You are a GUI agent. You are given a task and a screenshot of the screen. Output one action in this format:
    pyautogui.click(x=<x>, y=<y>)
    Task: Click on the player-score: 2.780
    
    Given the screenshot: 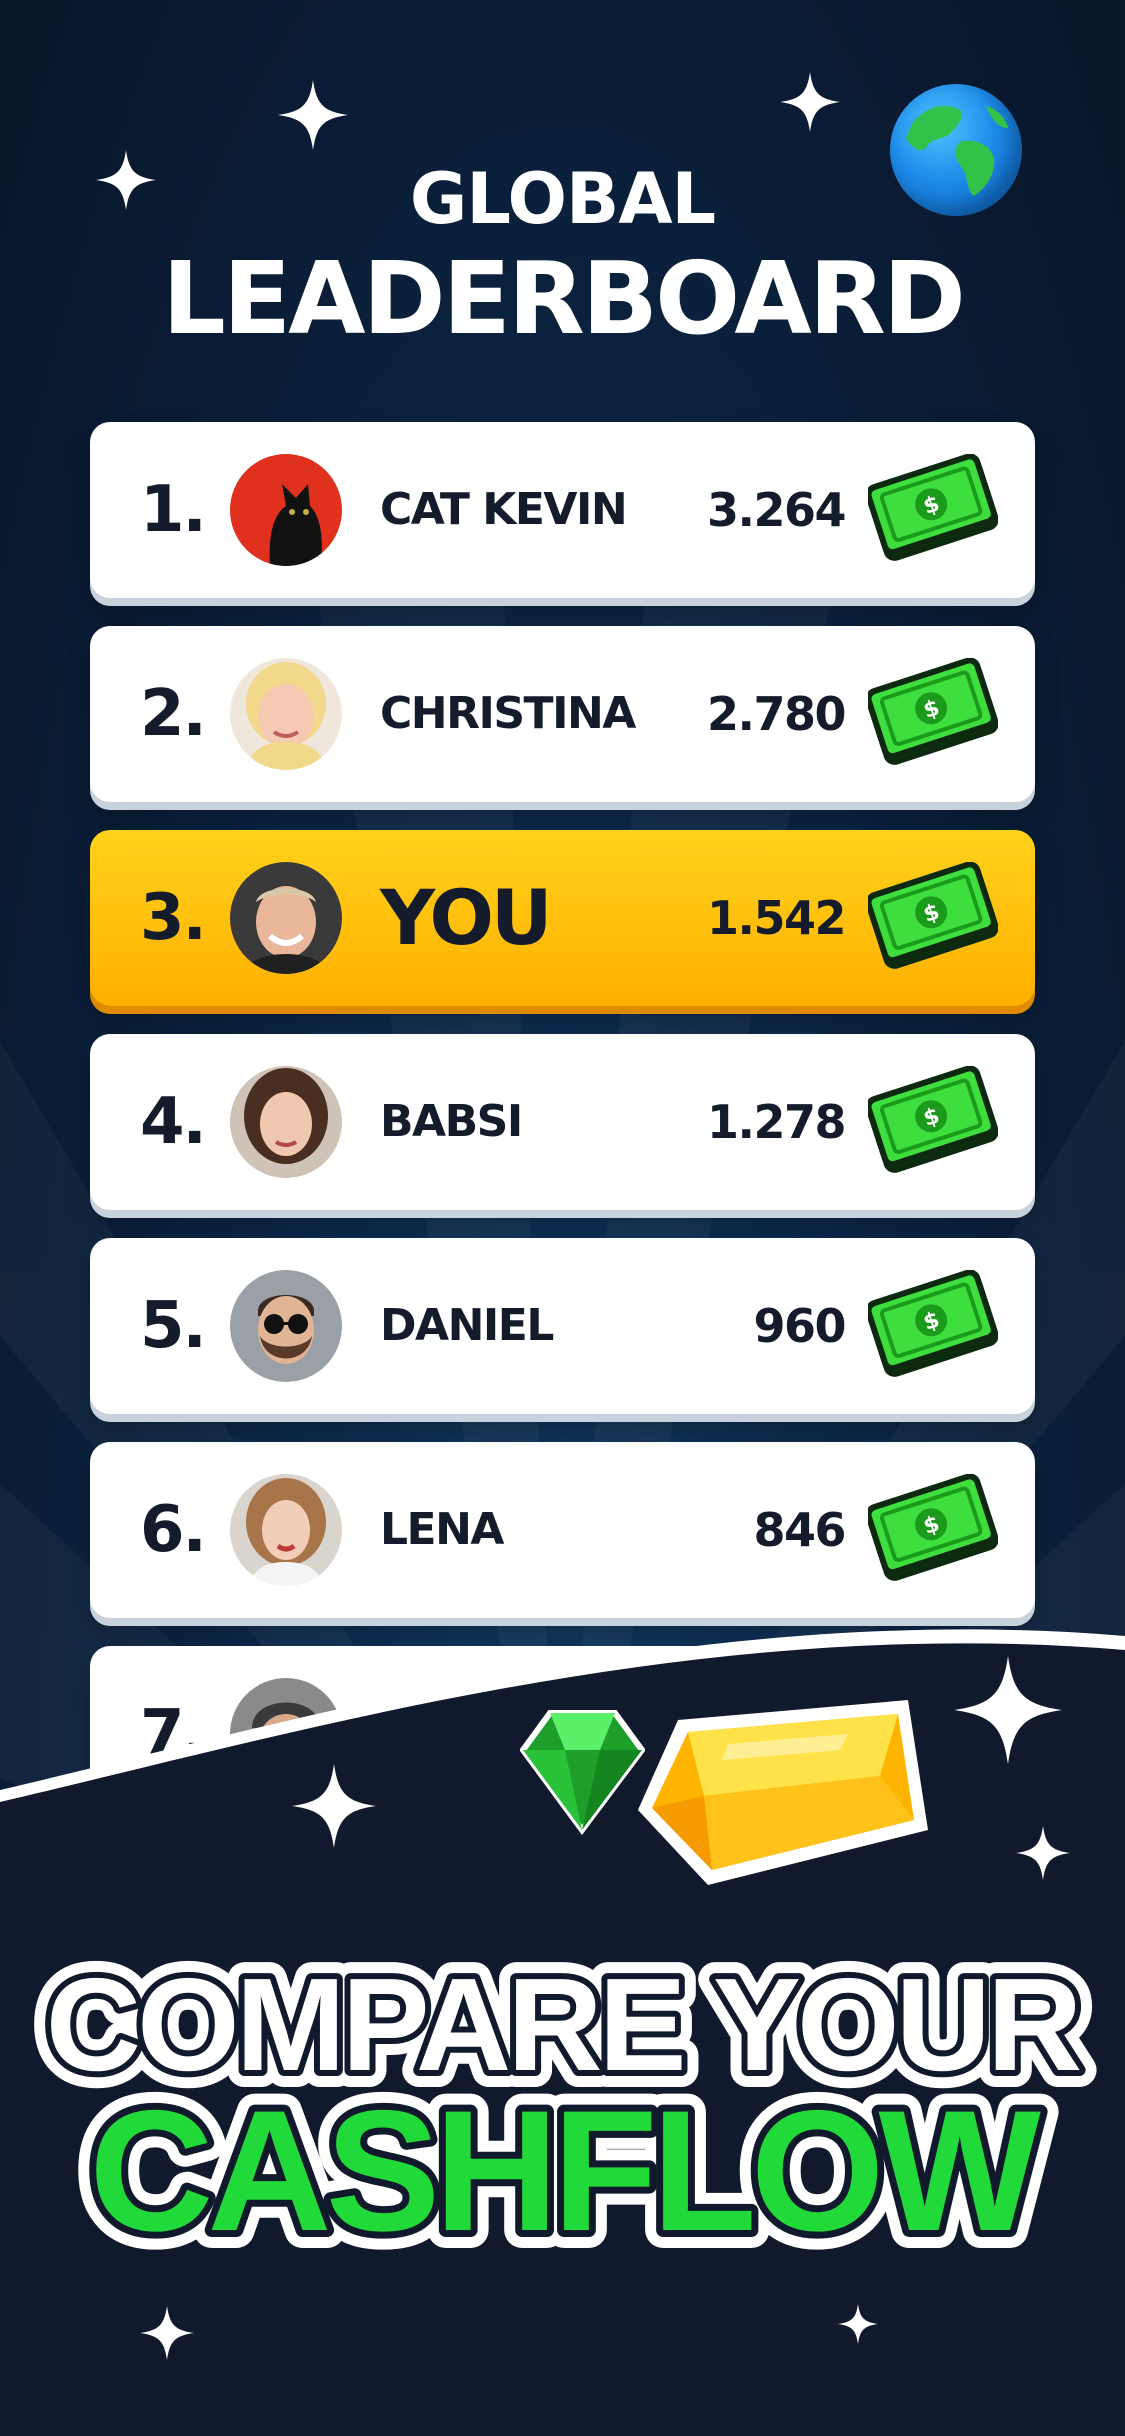 What is the action you would take?
    pyautogui.click(x=776, y=714)
    